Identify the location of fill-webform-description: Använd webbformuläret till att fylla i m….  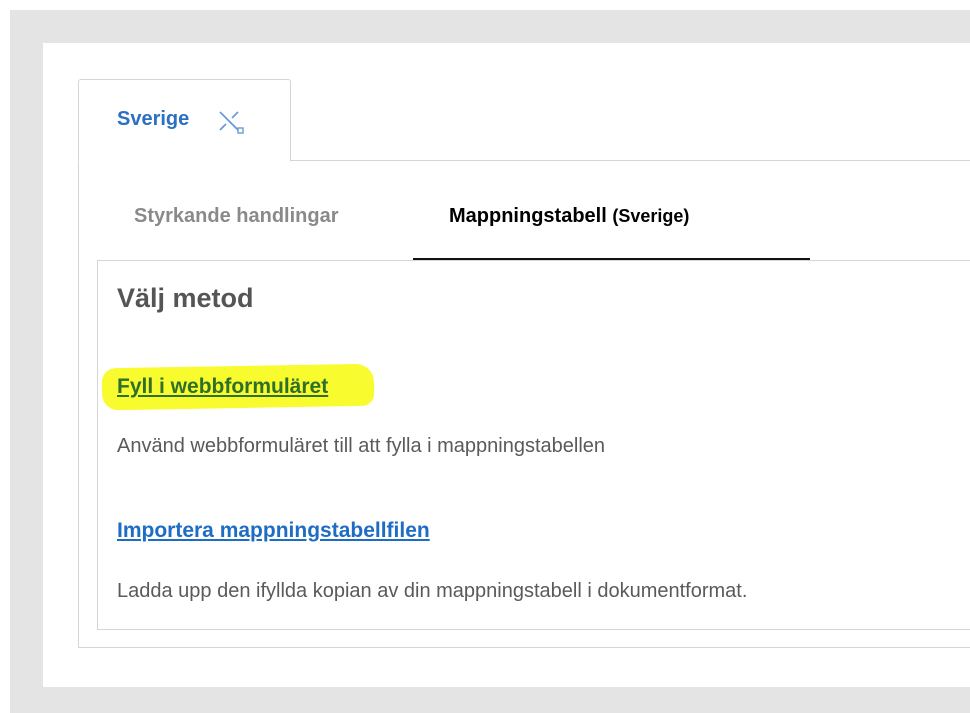
(361, 446).